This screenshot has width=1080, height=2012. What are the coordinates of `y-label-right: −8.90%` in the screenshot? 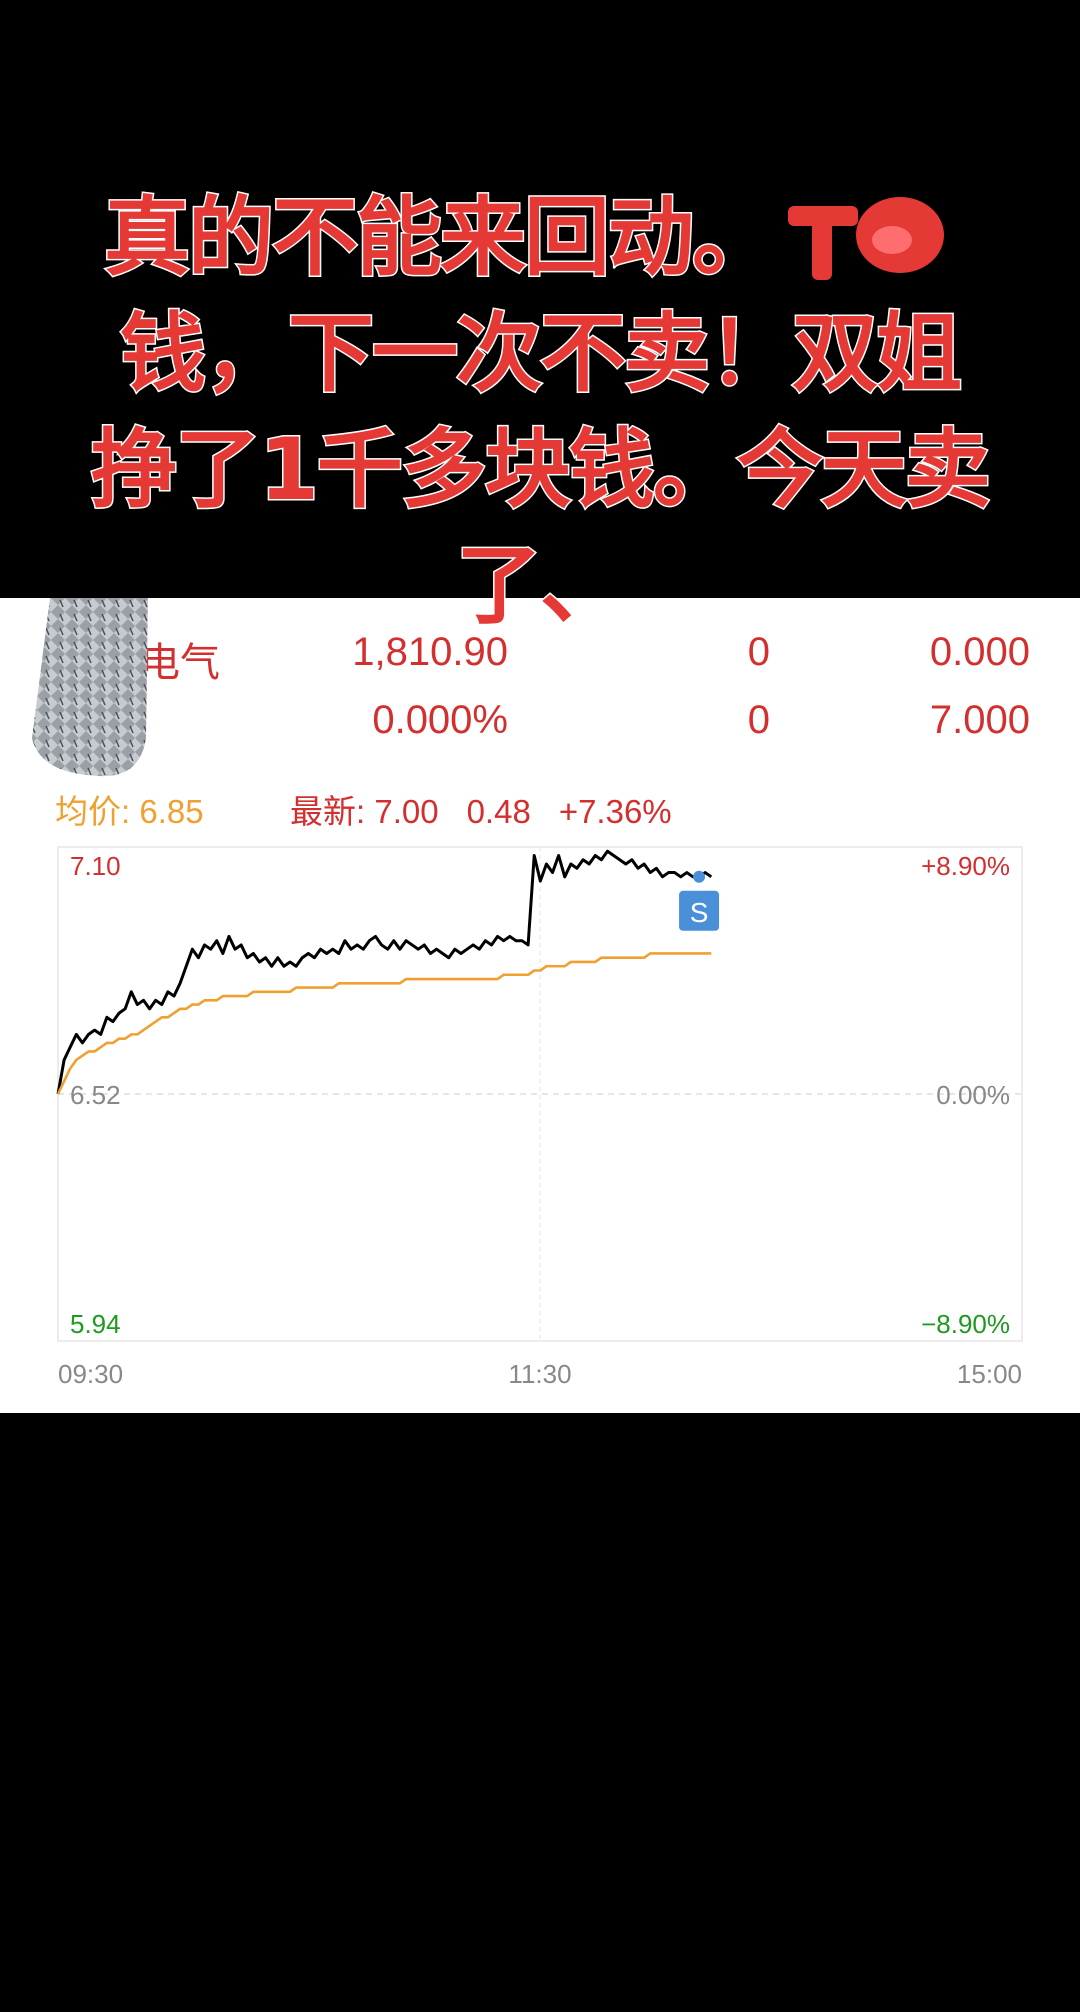 It's located at (965, 1324).